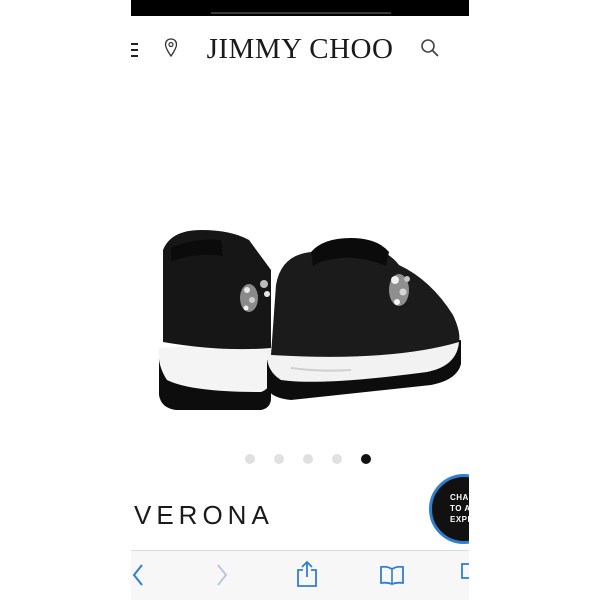 This screenshot has width=600, height=600. Describe the element at coordinates (449, 509) in the screenshot. I see `chat-button: CHA TO A EXPE` at that location.